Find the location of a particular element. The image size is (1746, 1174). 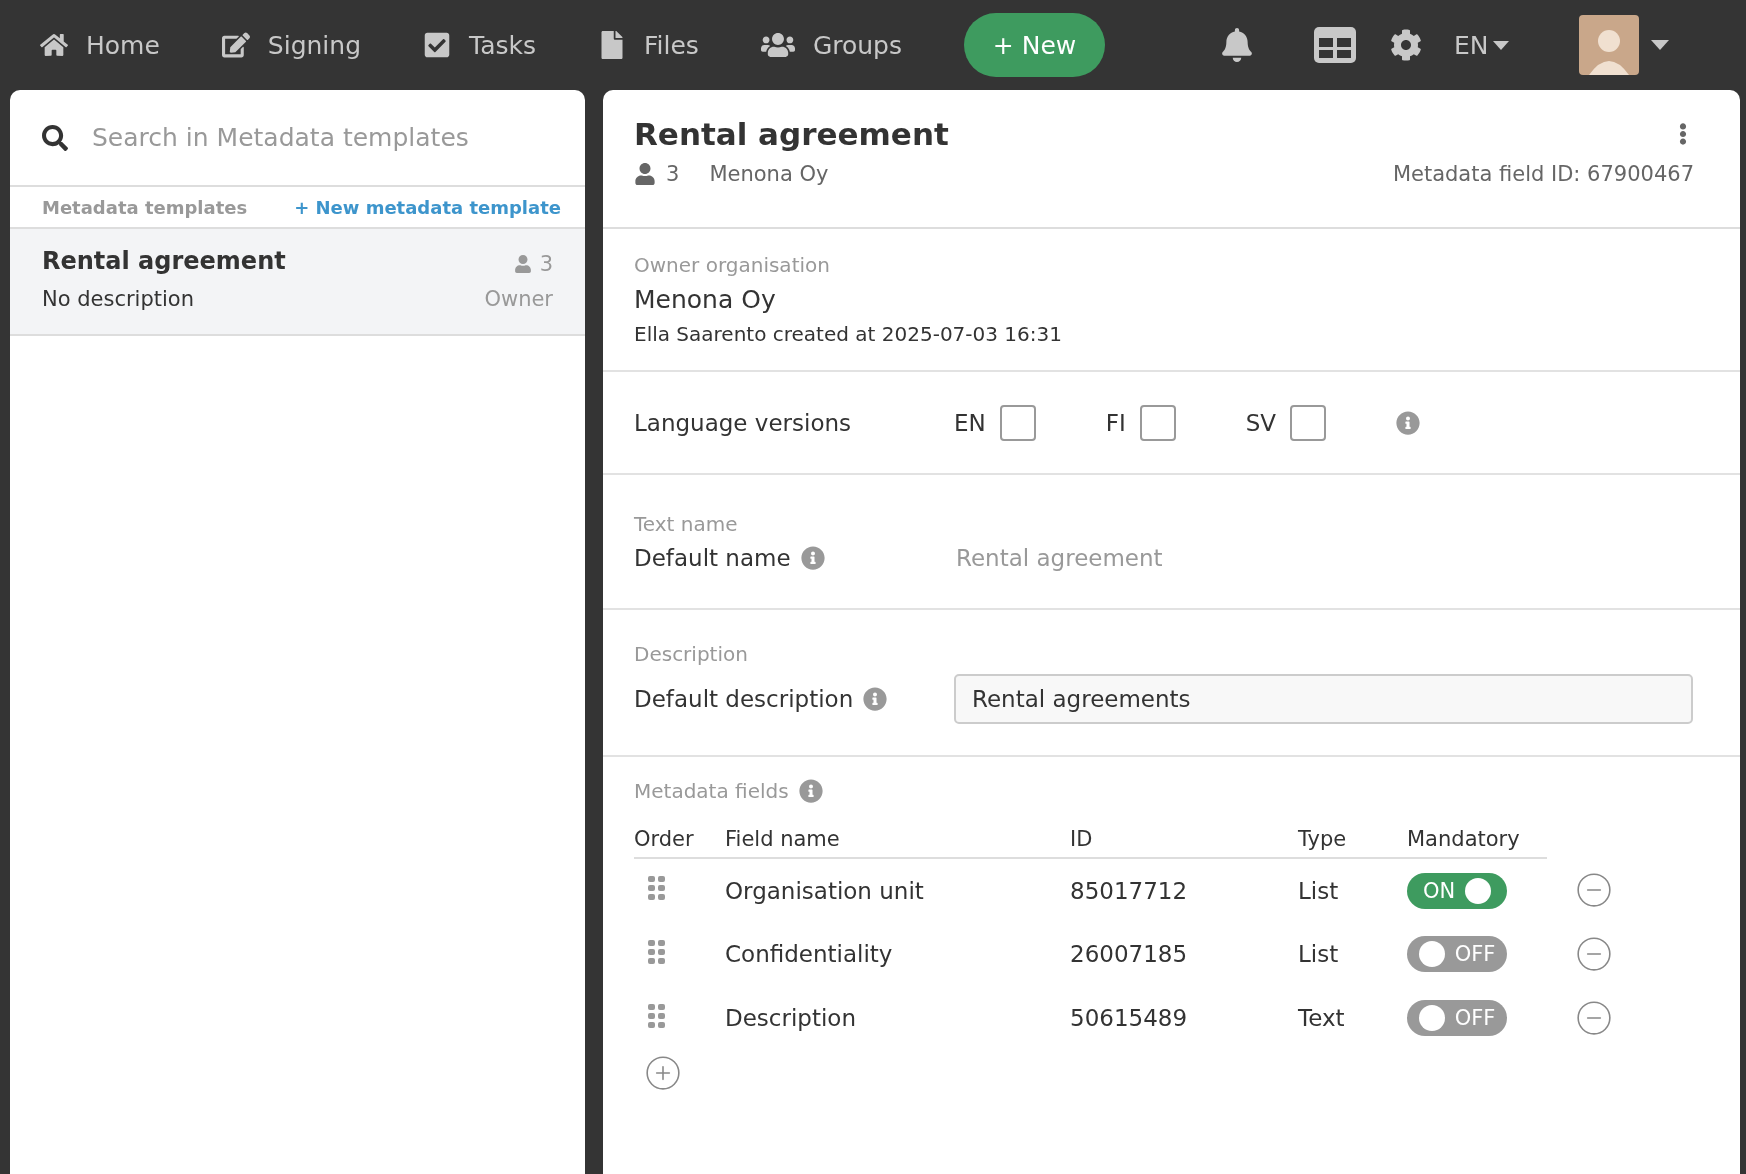

field-label: Default description is located at coordinates (744, 698).